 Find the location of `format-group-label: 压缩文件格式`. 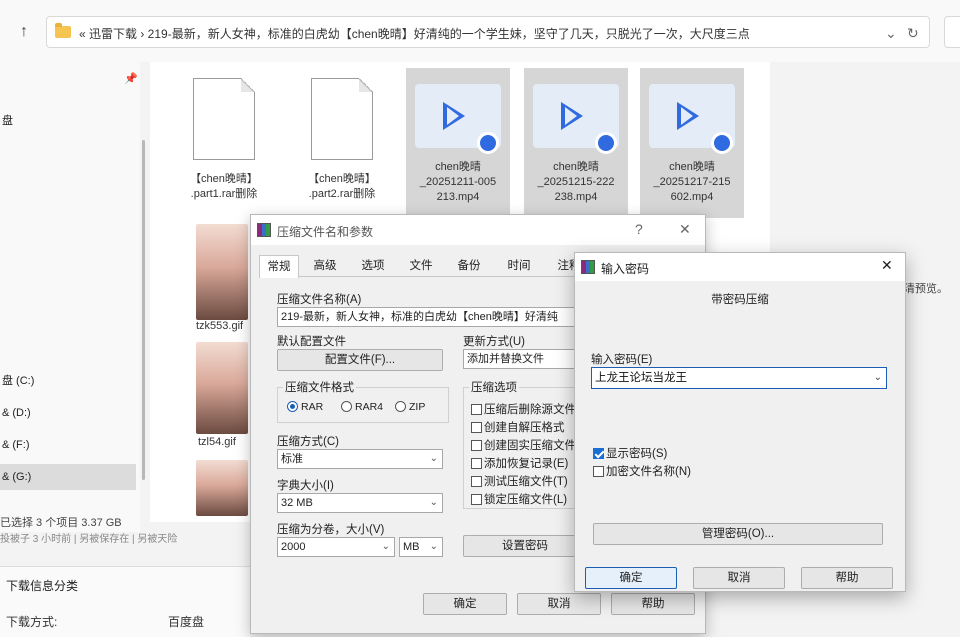

format-group-label: 压缩文件格式 is located at coordinates (319, 387).